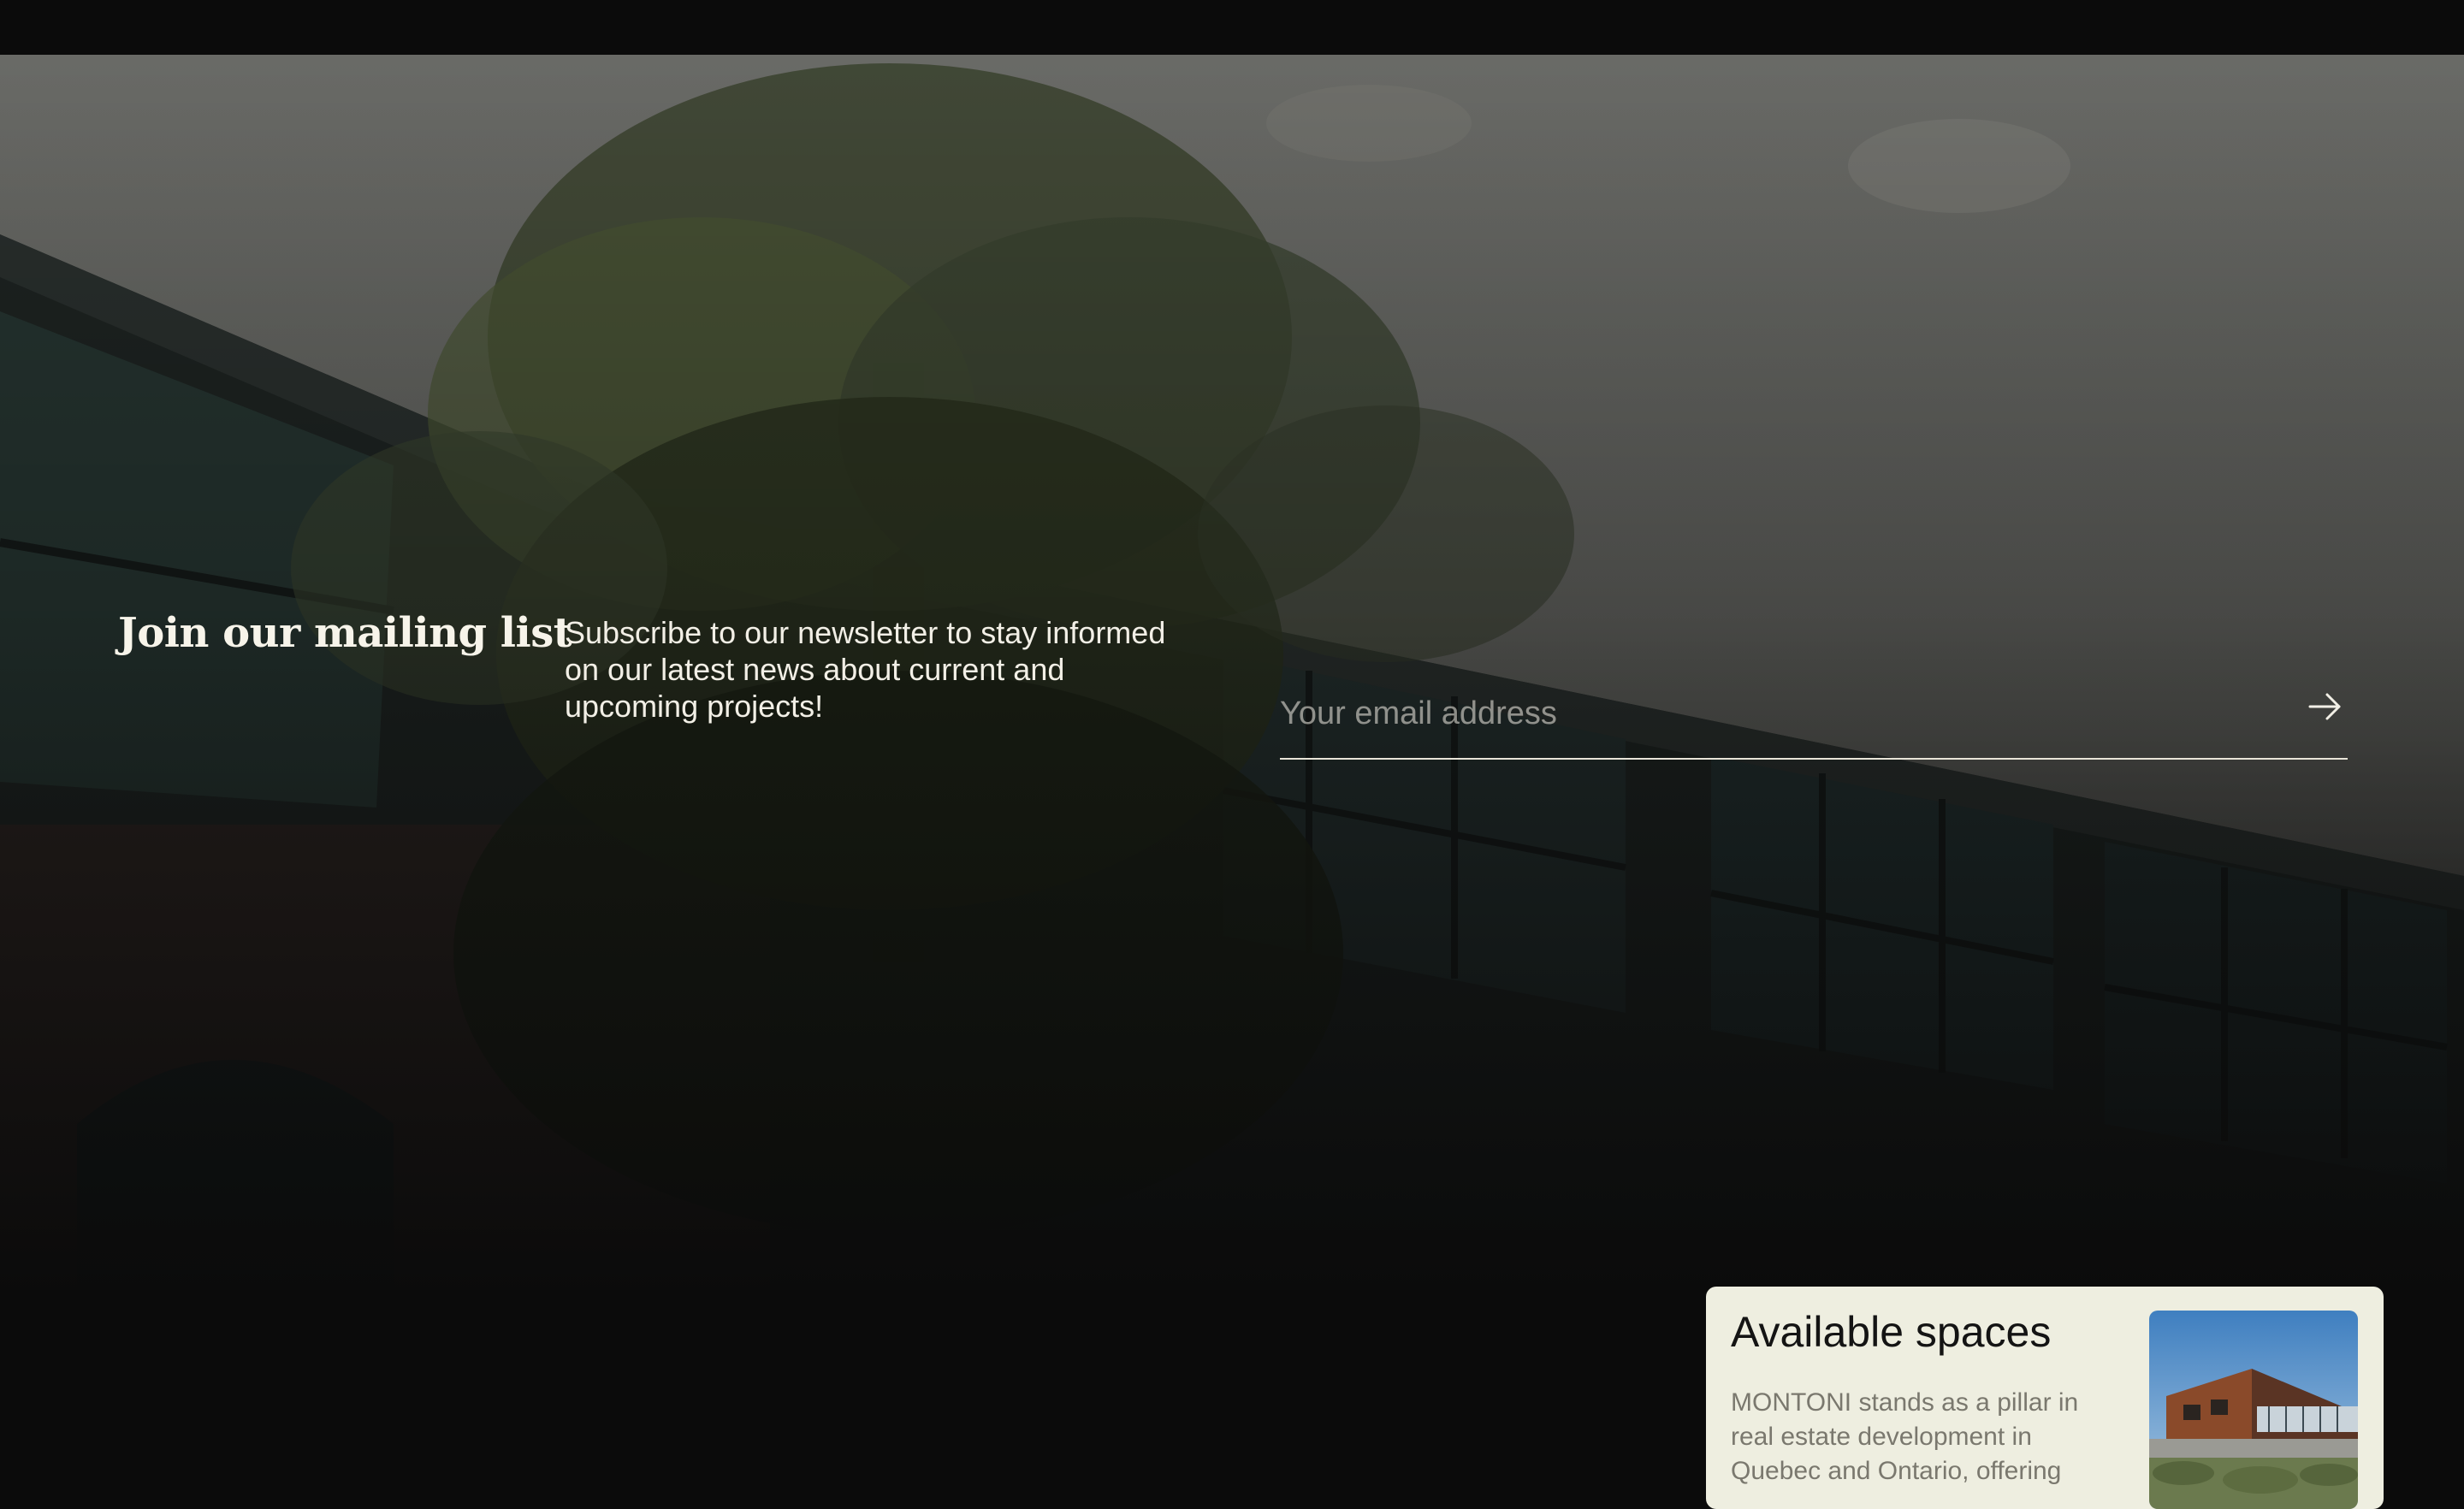  I want to click on submit-button, so click(2325, 706).